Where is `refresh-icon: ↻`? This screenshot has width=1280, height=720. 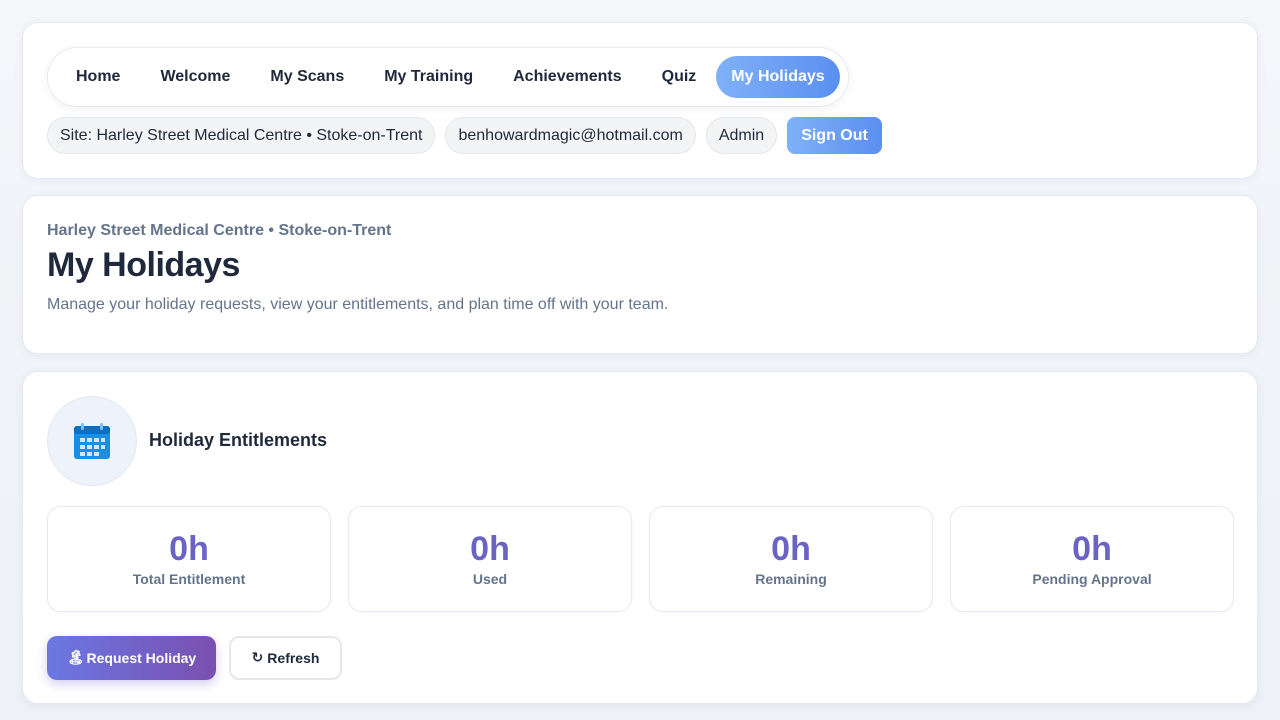 refresh-icon: ↻ is located at coordinates (257, 658).